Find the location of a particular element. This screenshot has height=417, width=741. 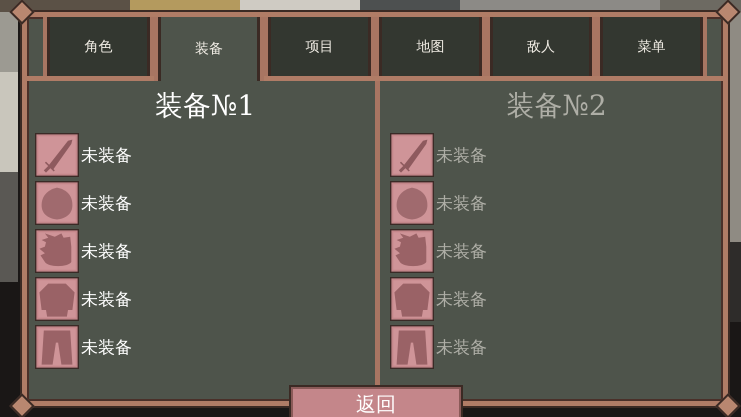

tab: 菜单 is located at coordinates (651, 46).